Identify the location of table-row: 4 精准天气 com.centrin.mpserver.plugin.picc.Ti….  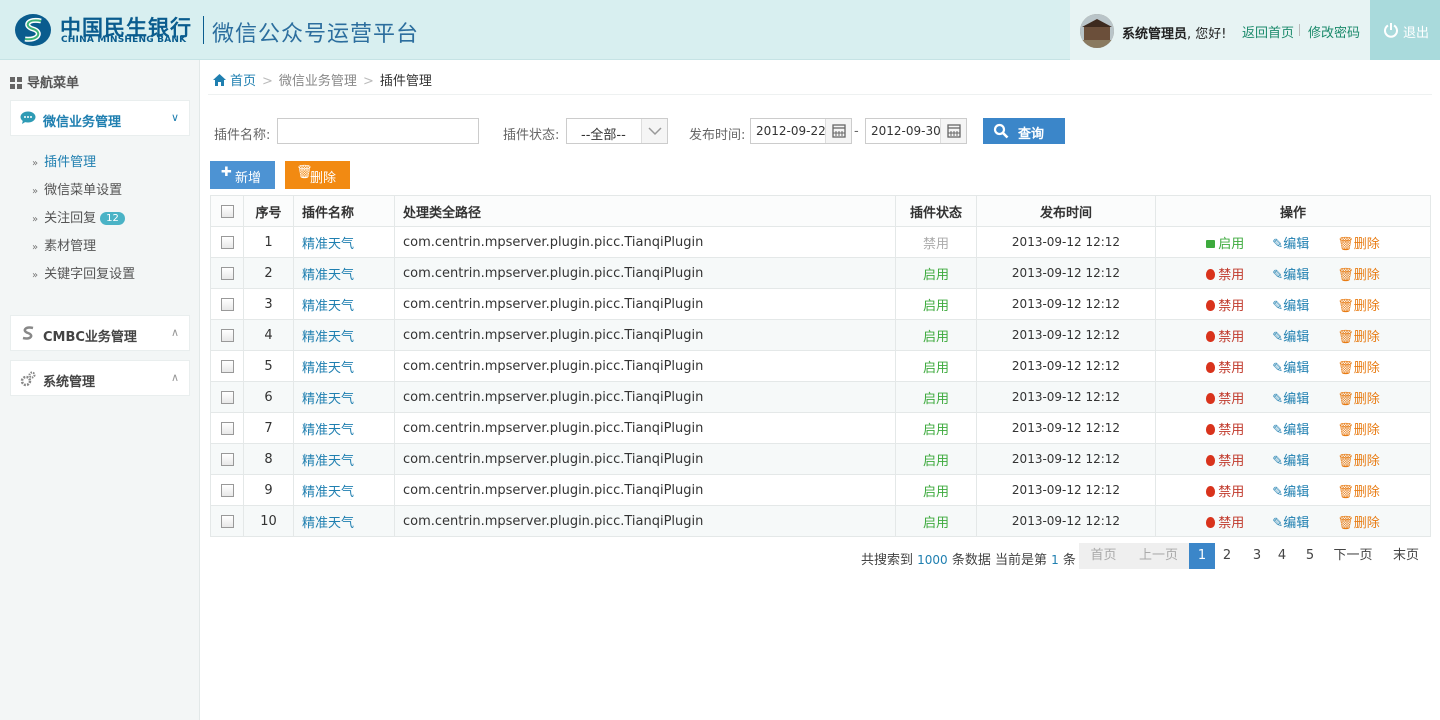
(820, 335).